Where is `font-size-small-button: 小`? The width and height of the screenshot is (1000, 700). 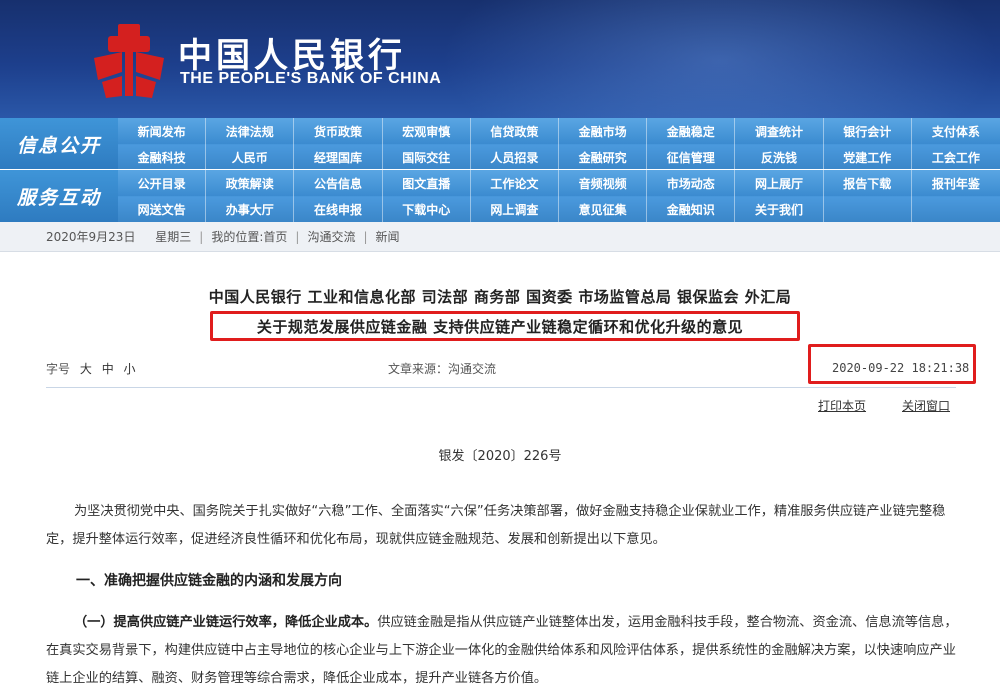 font-size-small-button: 小 is located at coordinates (130, 369).